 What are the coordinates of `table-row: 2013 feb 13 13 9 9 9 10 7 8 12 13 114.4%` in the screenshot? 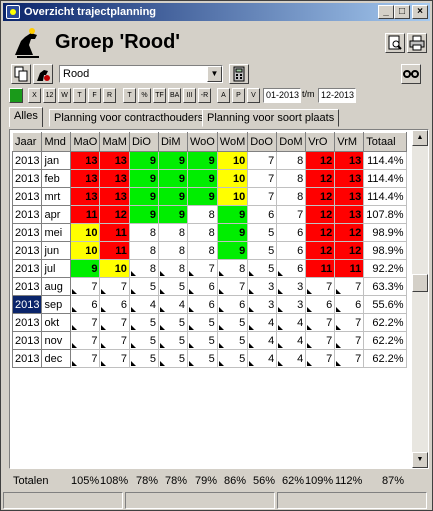 It's located at (209, 178).